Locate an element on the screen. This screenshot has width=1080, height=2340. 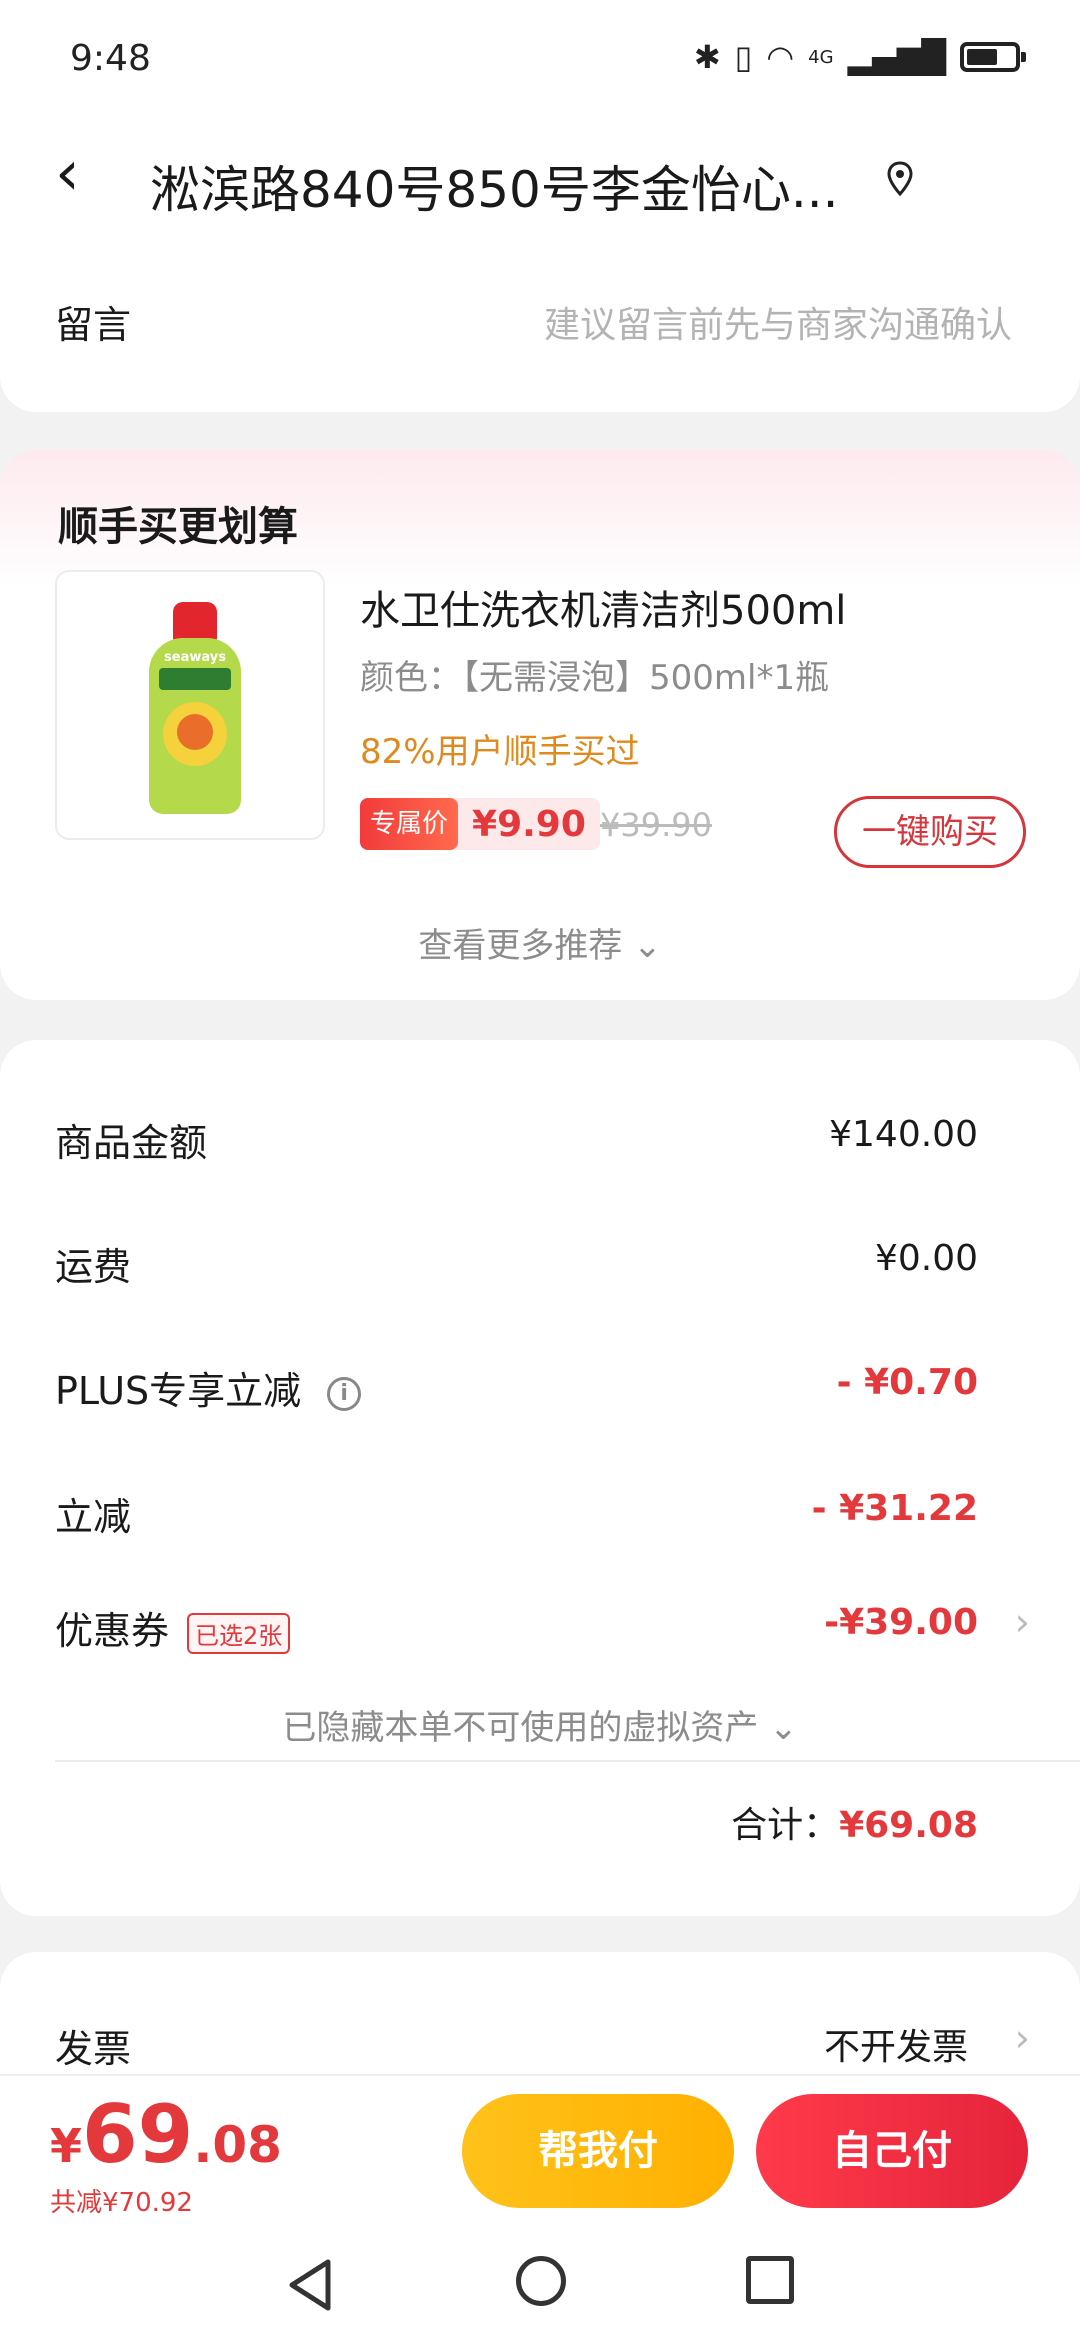
nav-recent-apps-icon is located at coordinates (770, 2280).